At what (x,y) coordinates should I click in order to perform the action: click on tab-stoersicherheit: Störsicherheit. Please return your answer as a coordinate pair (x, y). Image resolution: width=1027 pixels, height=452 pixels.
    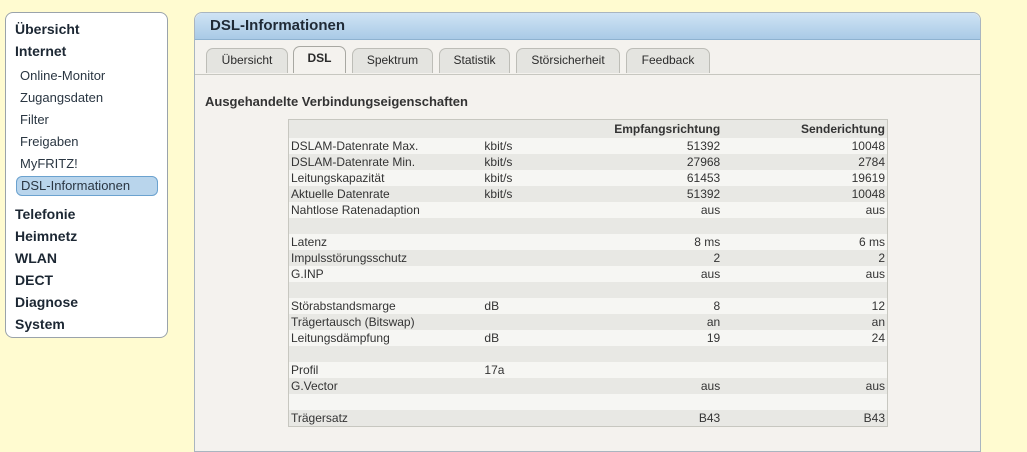
    Looking at the image, I should click on (568, 60).